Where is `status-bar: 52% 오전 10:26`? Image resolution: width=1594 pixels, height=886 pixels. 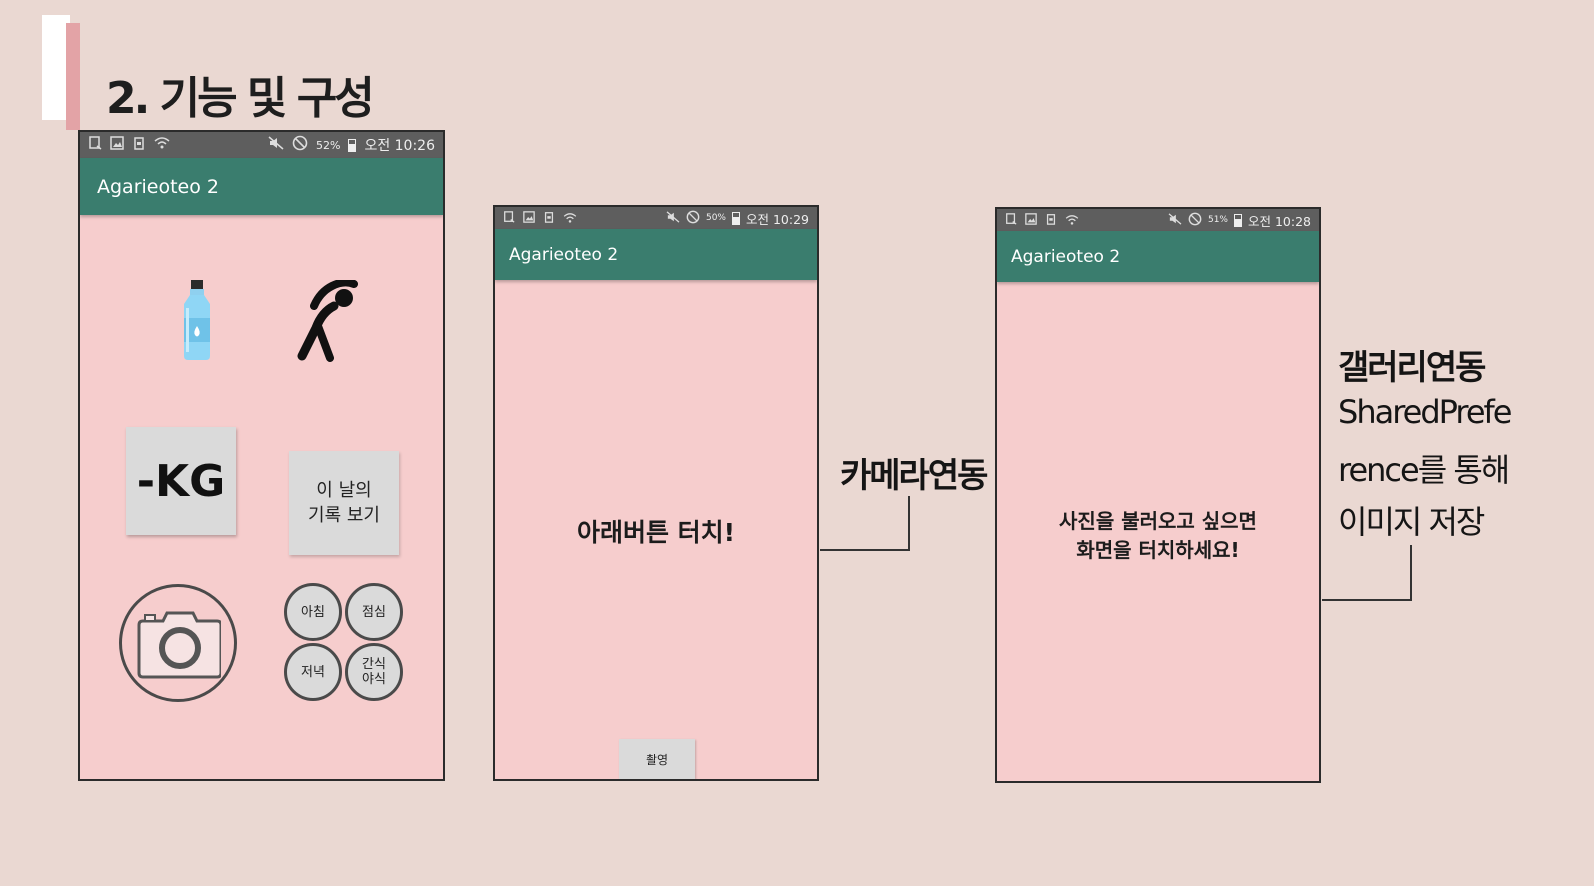
status-bar: 52% 오전 10:26 is located at coordinates (261, 145).